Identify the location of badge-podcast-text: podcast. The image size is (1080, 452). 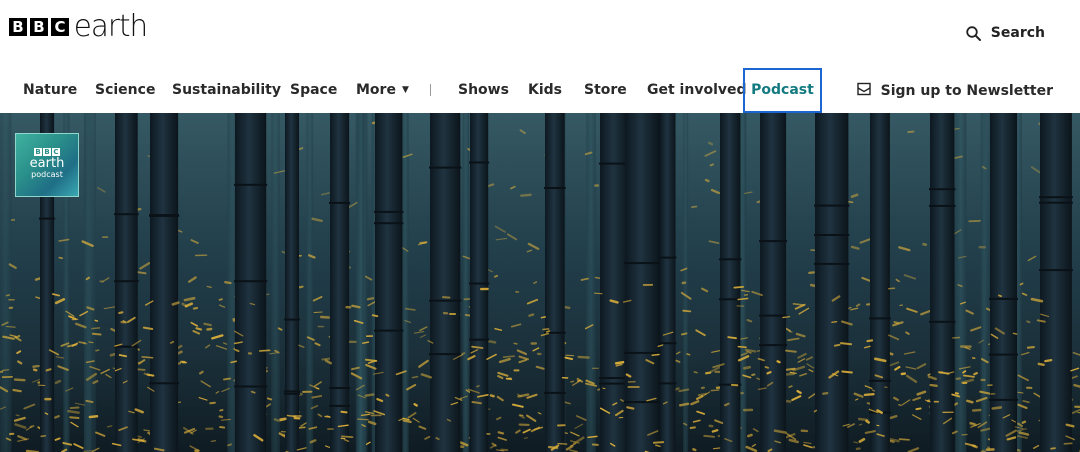
(47, 174).